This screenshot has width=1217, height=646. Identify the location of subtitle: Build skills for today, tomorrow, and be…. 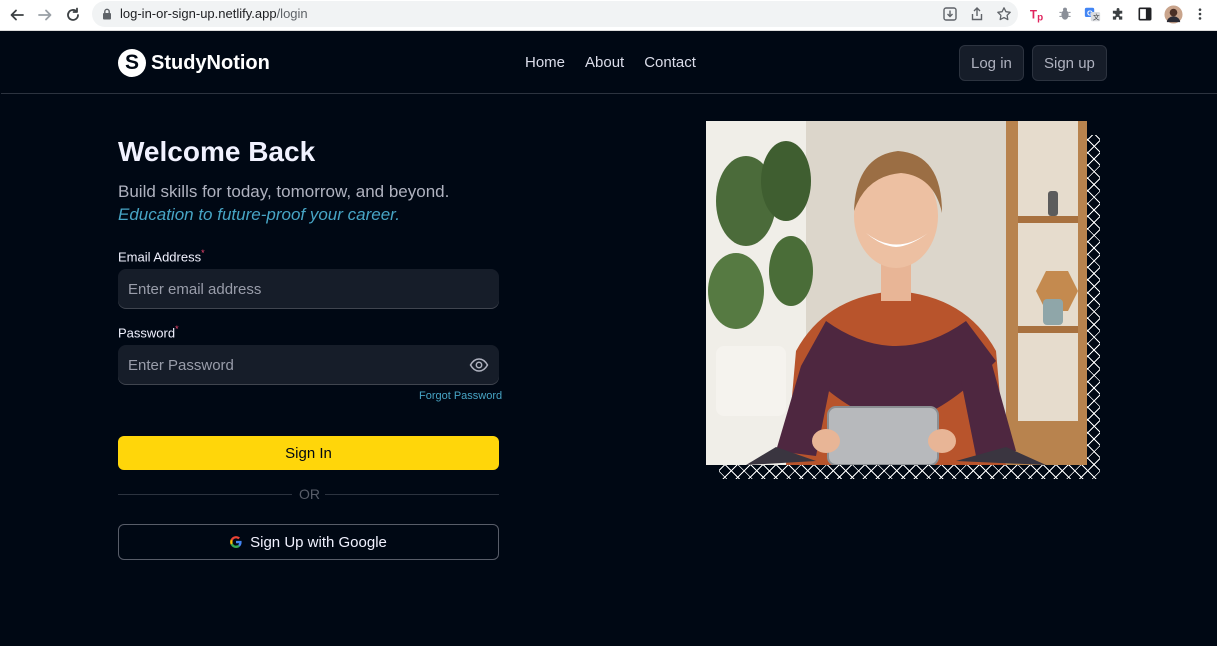
(284, 191).